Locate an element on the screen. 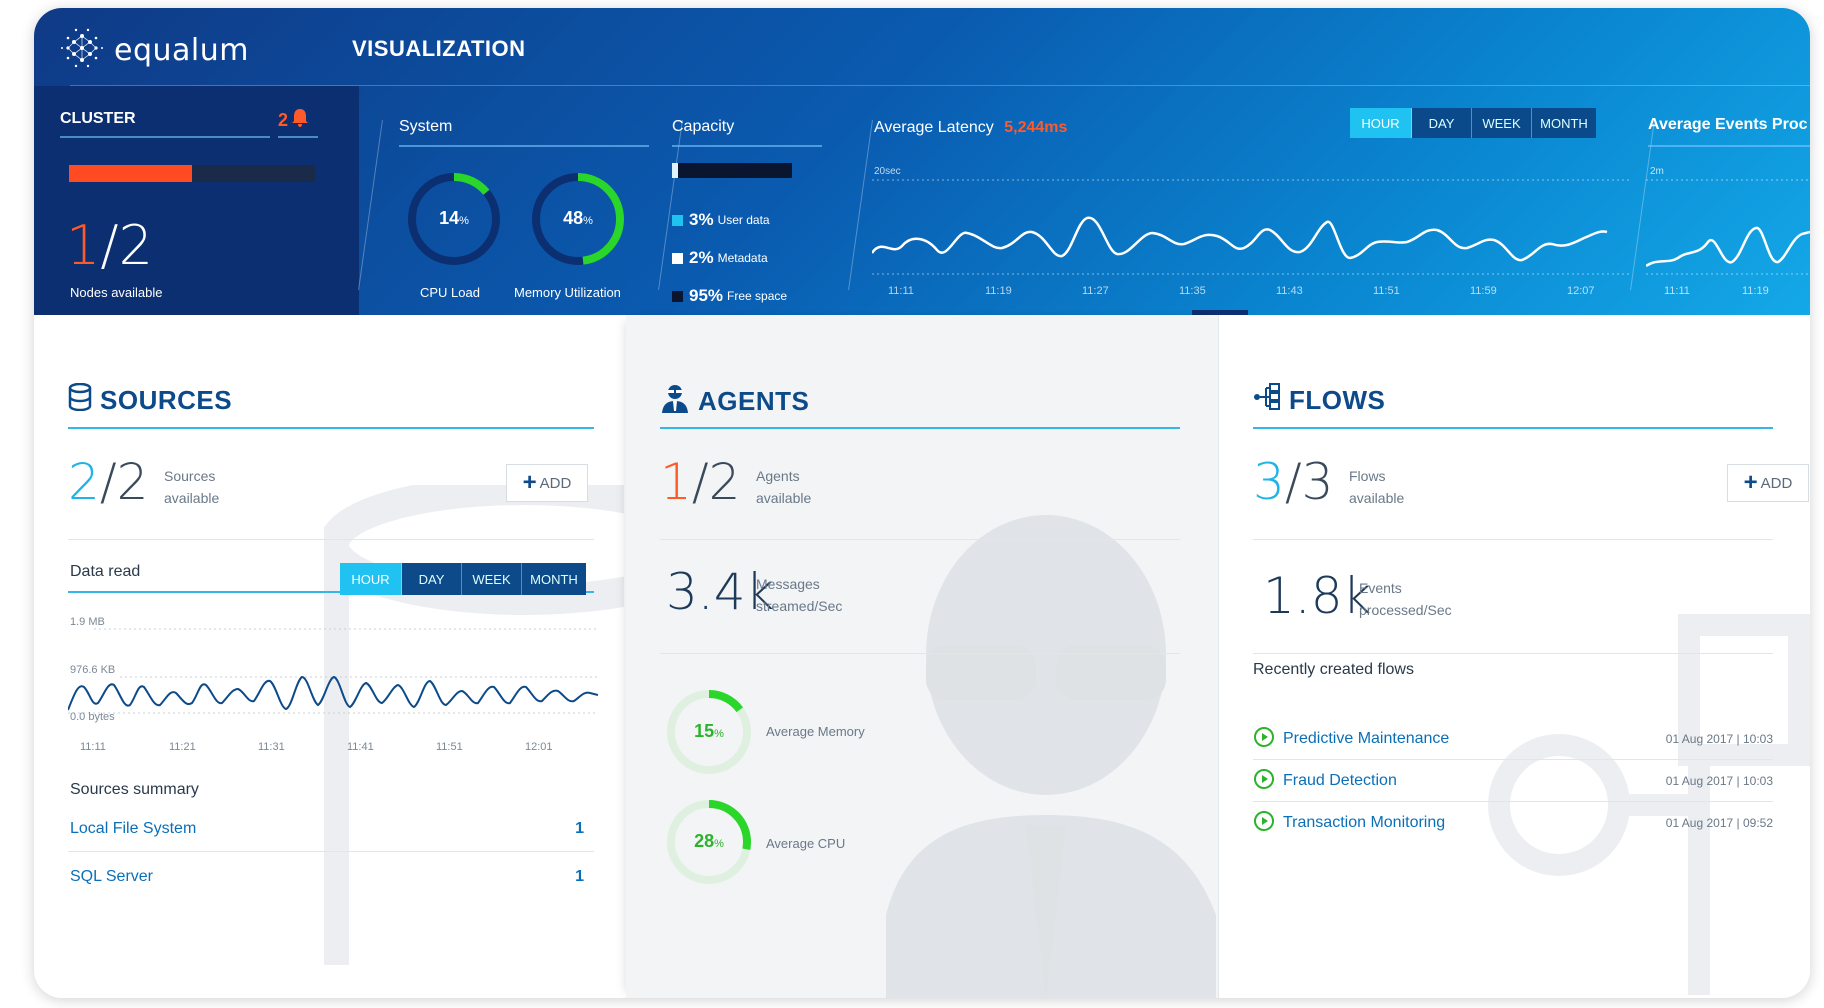 The image size is (1824, 1008). logo: equalum is located at coordinates (151, 50).